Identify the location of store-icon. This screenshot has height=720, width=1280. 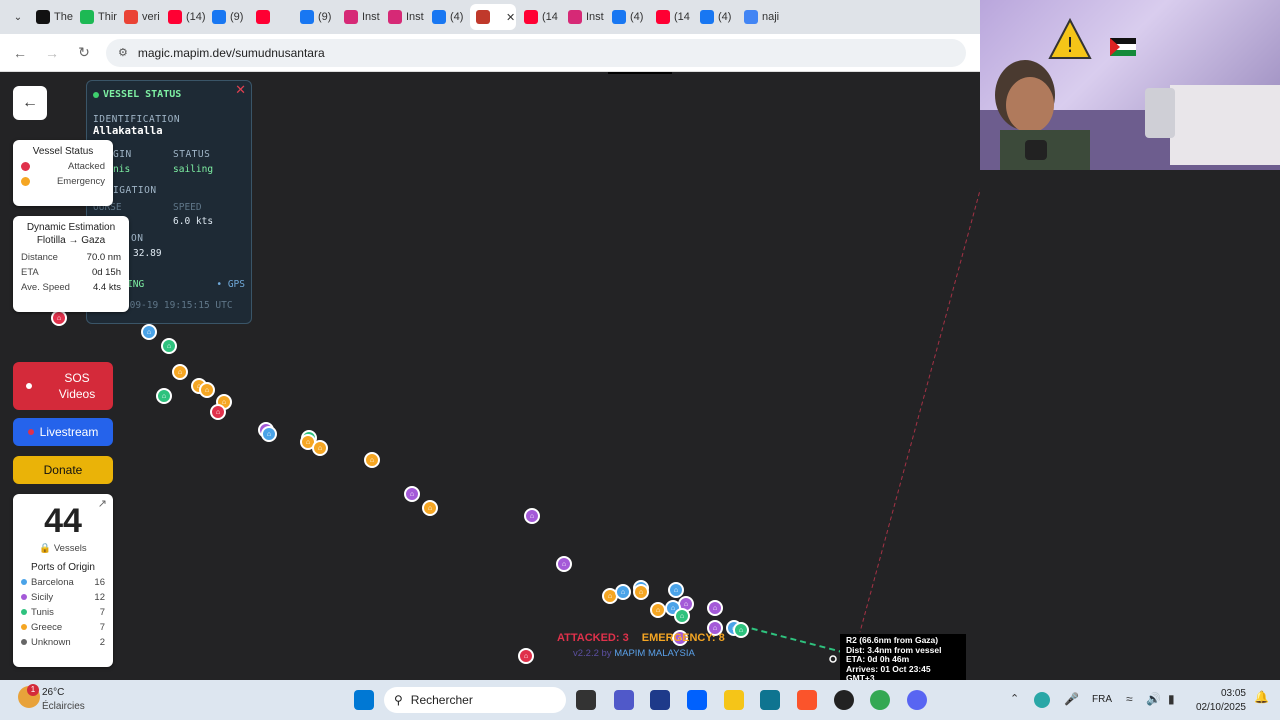
(660, 700).